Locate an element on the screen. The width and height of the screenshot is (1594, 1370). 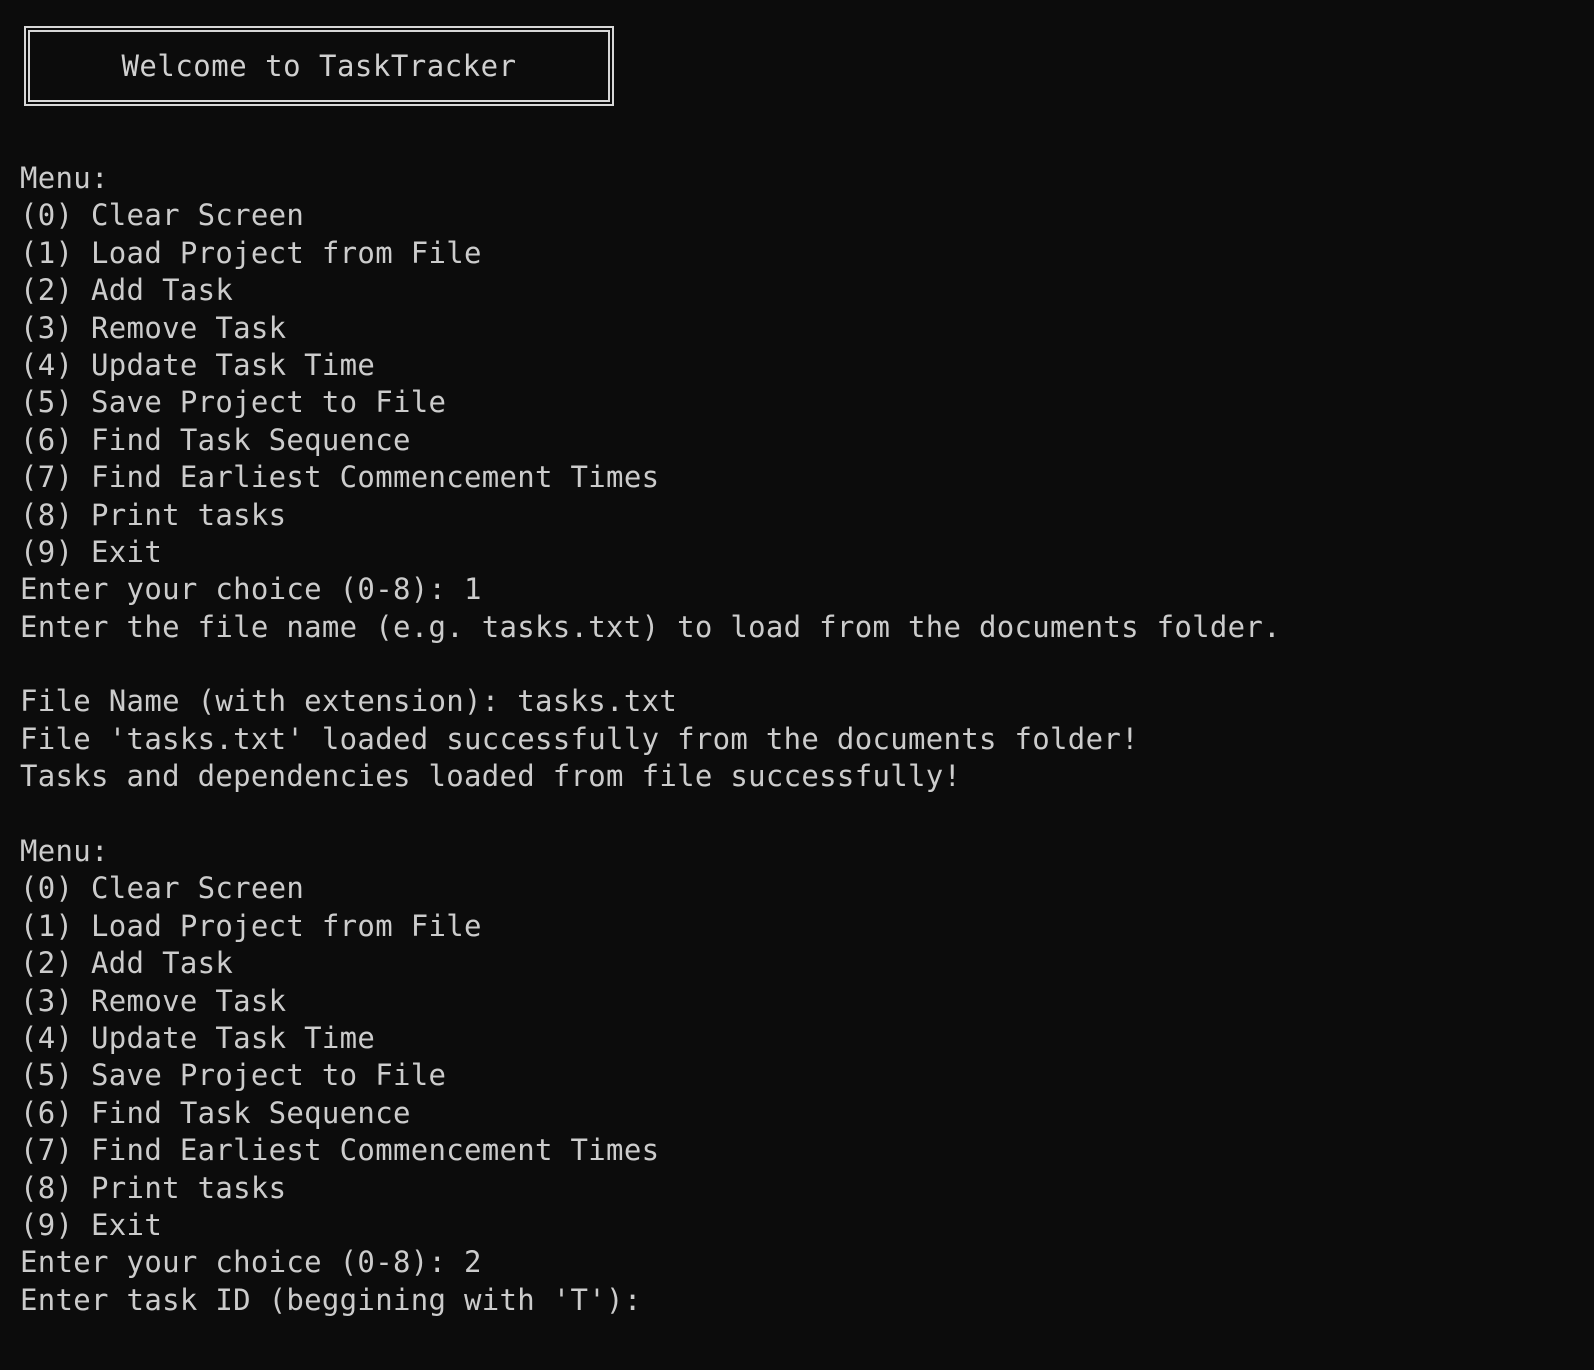
task-id-prompt-label: Enter task ID (beggining with 'T'): is located at coordinates (331, 1299).